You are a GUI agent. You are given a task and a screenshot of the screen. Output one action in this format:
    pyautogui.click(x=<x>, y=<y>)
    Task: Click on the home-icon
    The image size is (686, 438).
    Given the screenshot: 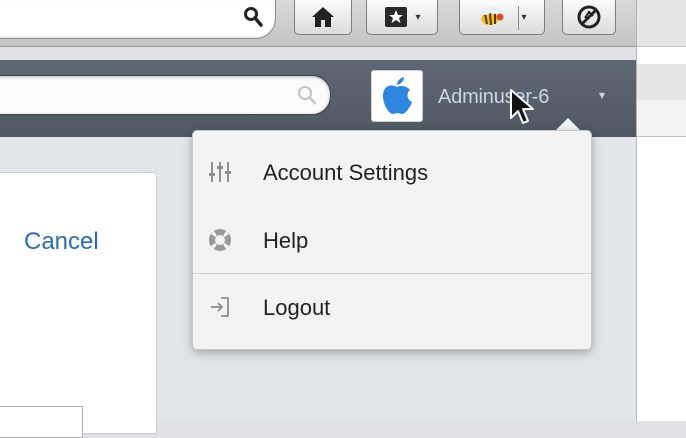 What is the action you would take?
    pyautogui.click(x=323, y=17)
    